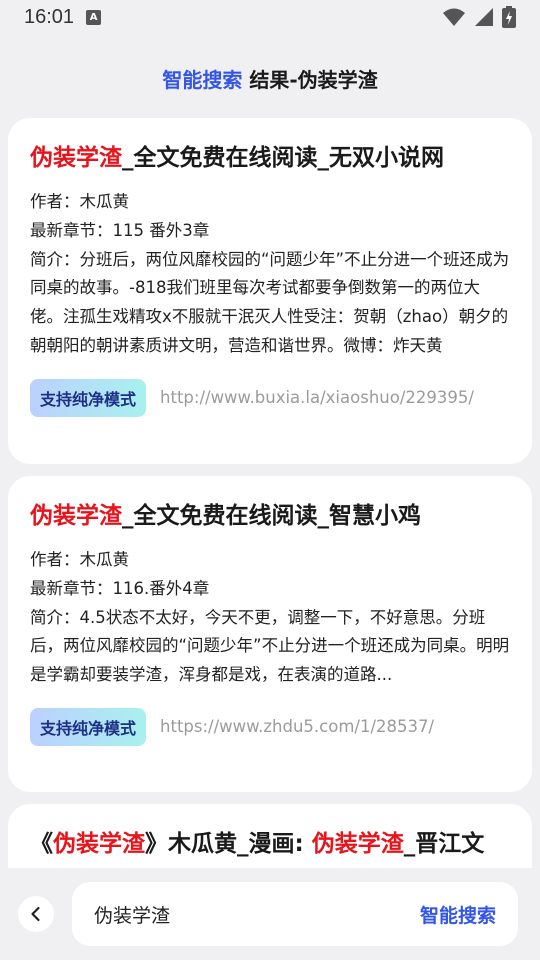  What do you see at coordinates (202, 80) in the screenshot?
I see `page-title-prefix: 智能搜索` at bounding box center [202, 80].